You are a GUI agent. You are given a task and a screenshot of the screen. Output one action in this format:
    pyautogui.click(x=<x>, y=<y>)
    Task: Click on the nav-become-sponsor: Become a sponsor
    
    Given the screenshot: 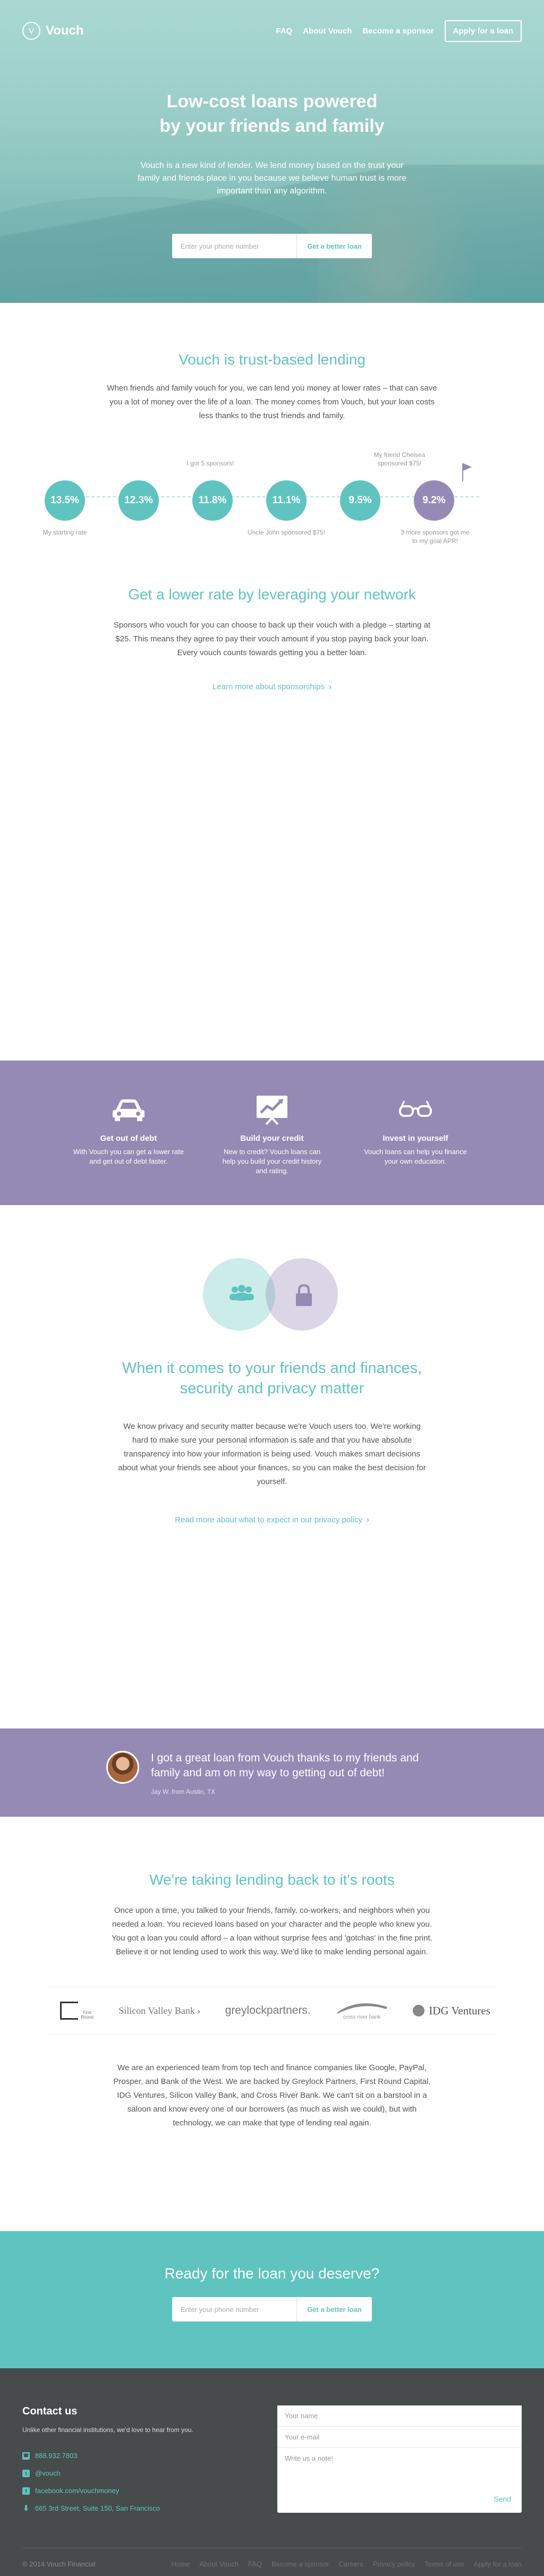 What is the action you would take?
    pyautogui.click(x=398, y=32)
    